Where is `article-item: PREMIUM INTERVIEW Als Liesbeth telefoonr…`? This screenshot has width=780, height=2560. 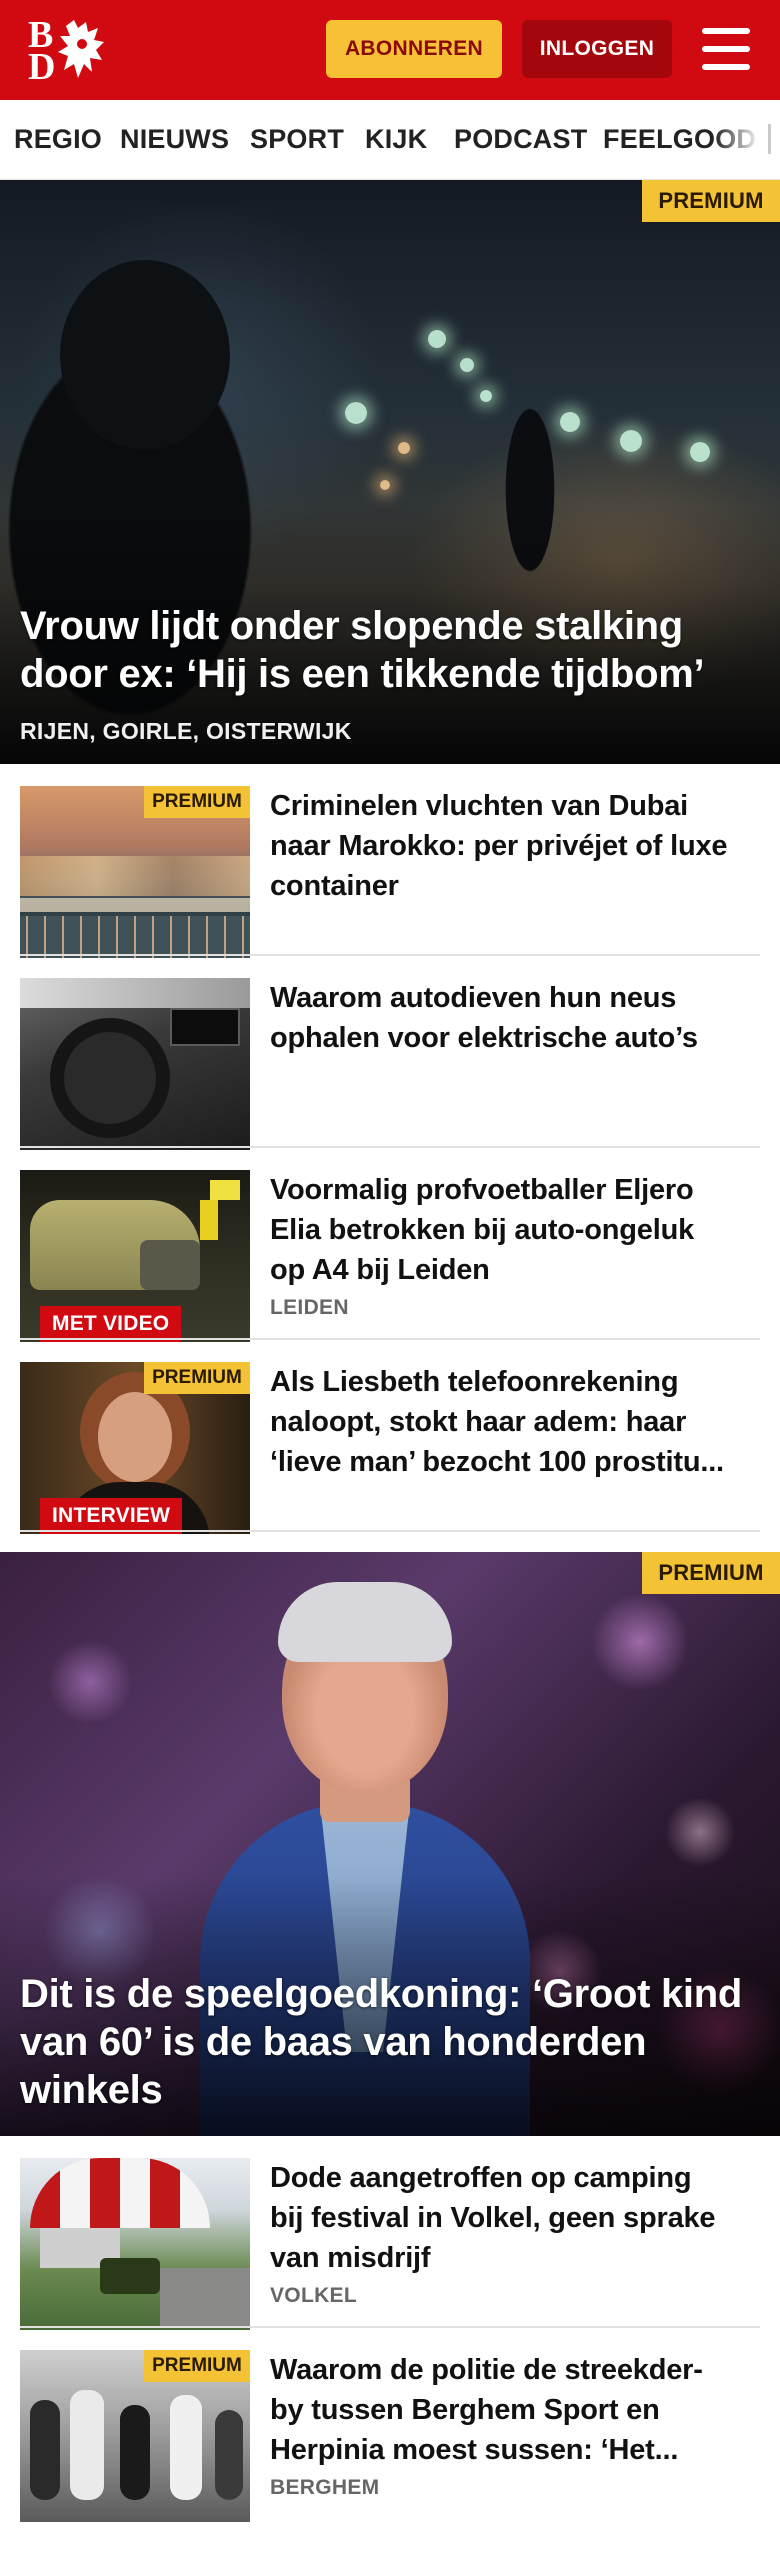
article-item: PREMIUM INTERVIEW Als Liesbeth telefoonr… is located at coordinates (390, 1437).